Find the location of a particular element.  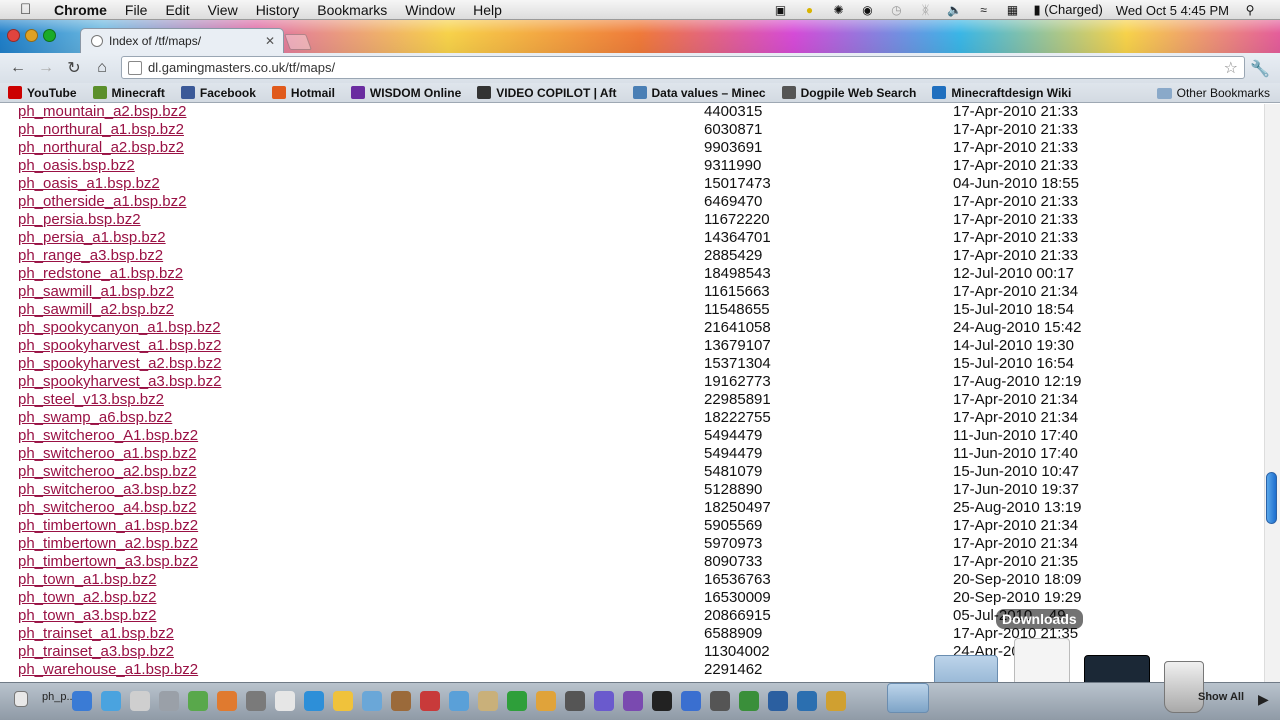

minimize-window-icon is located at coordinates (31, 35).